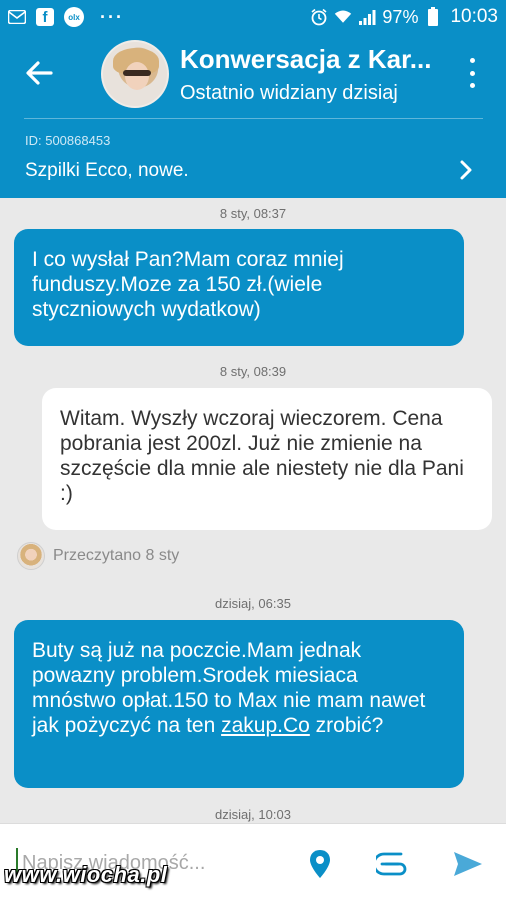 The height and width of the screenshot is (900, 506). I want to click on message-text: zrobić?, so click(346, 725).